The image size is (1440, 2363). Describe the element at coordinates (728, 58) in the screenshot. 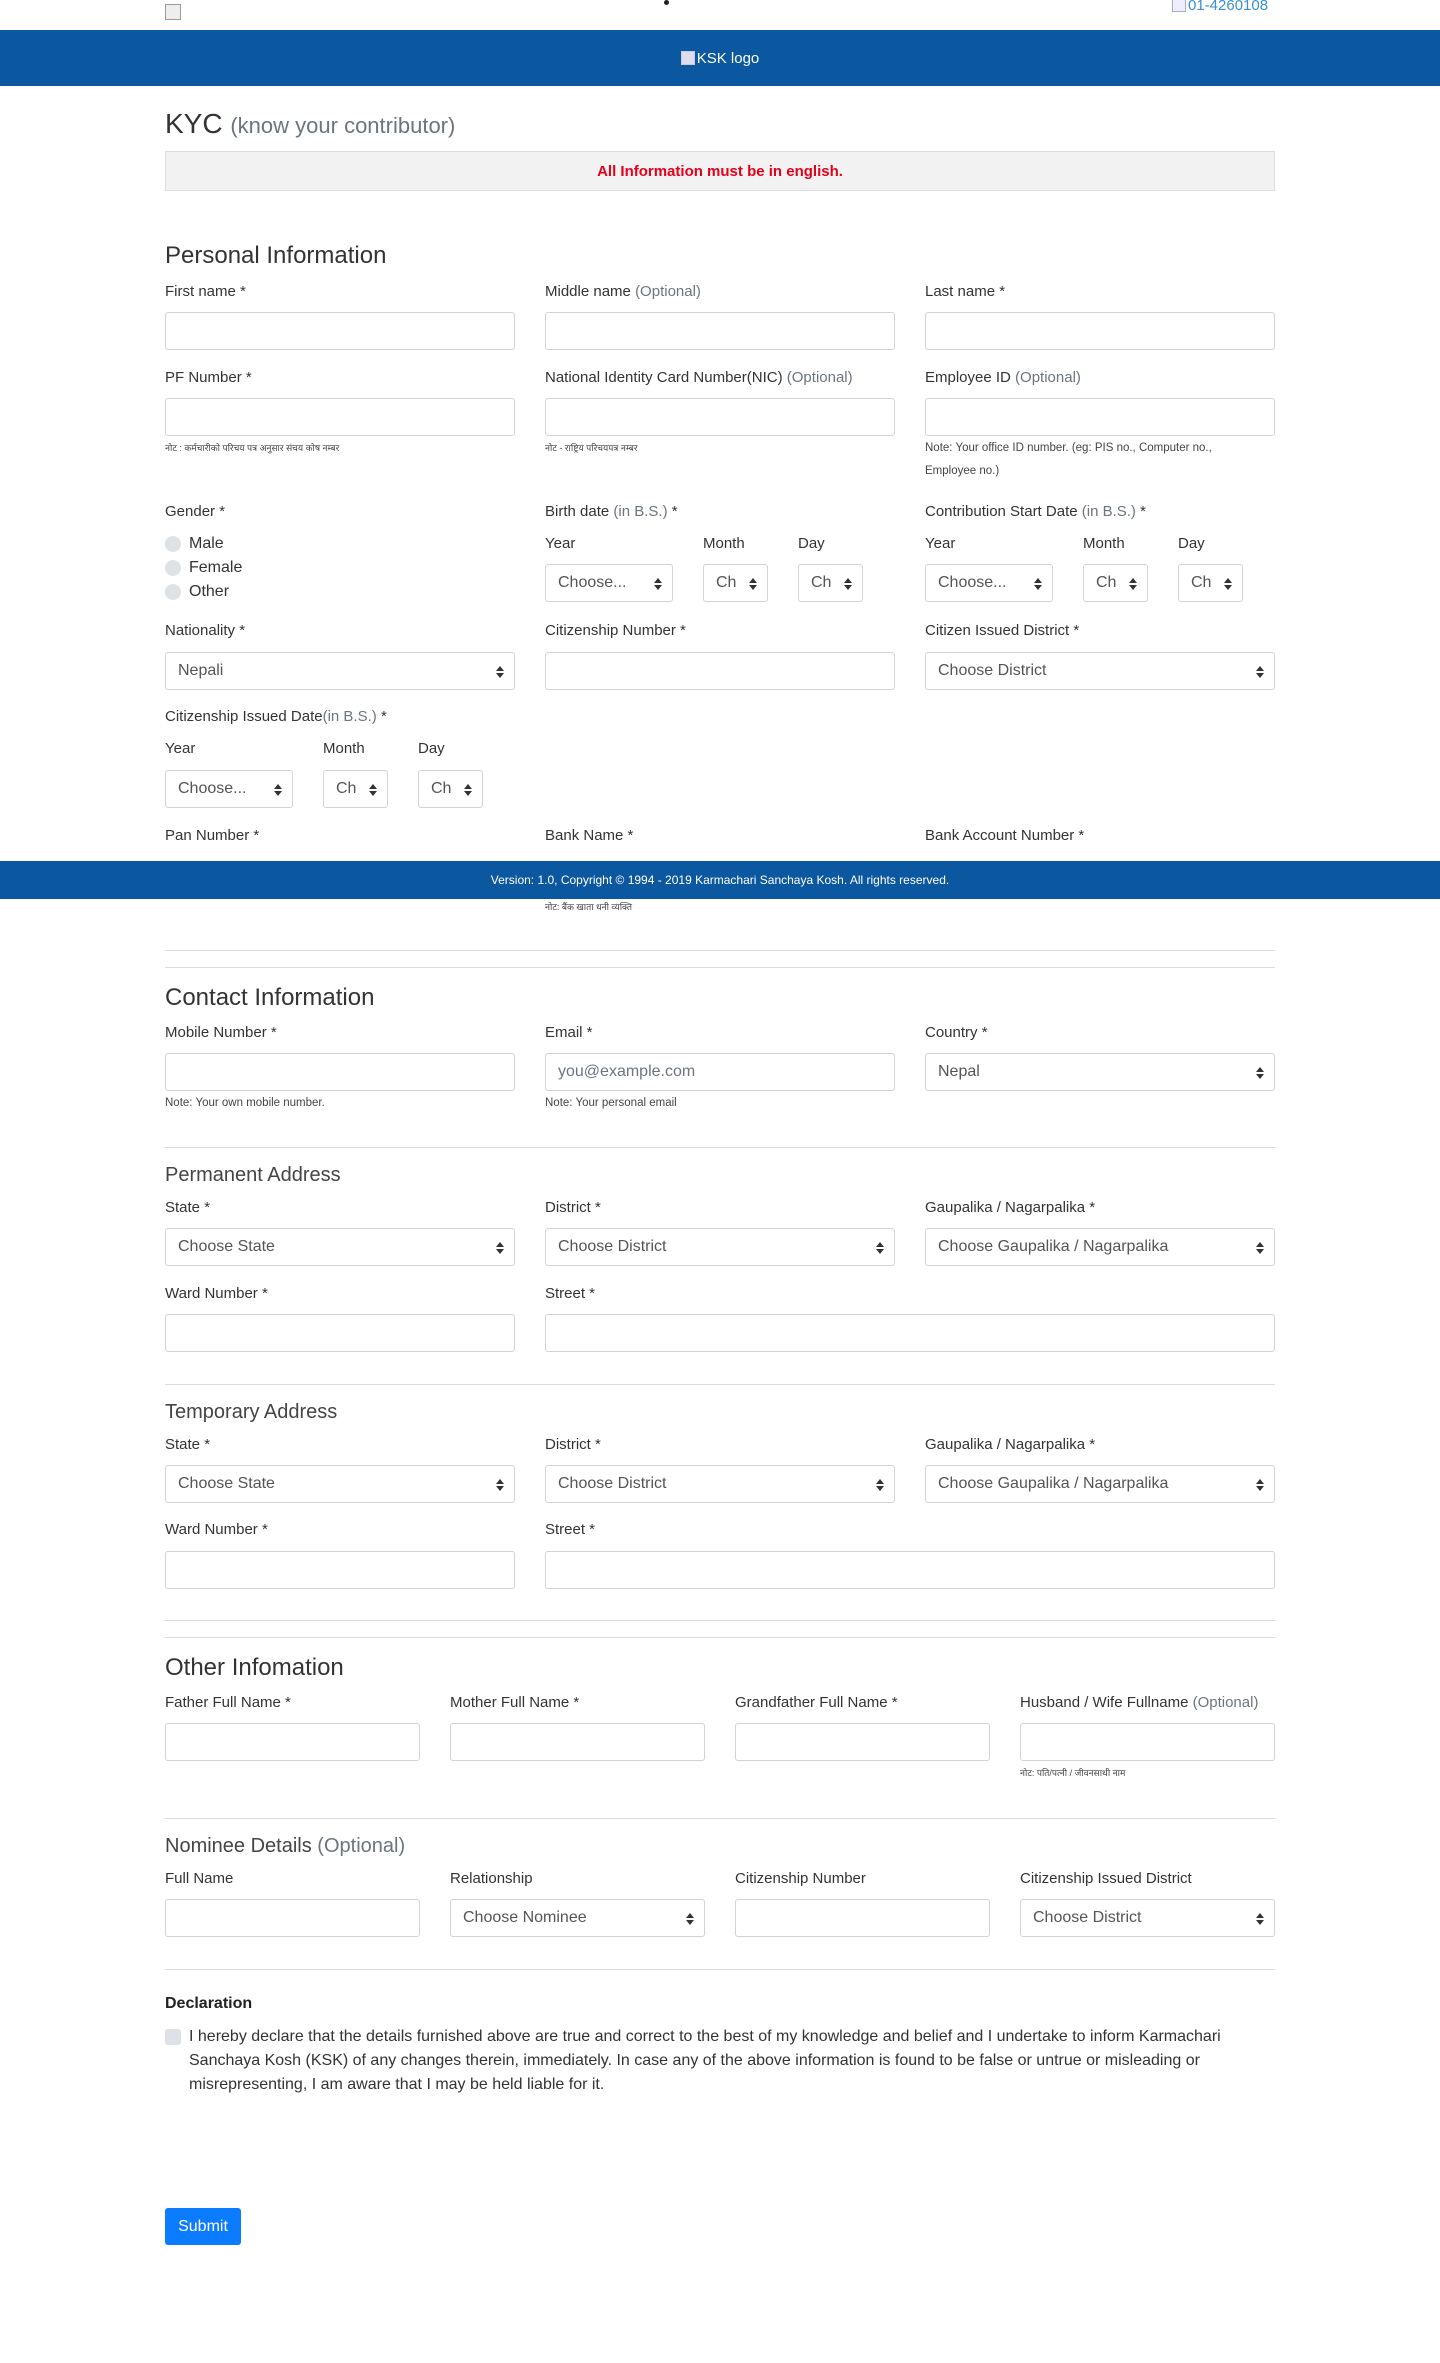

I see `logo-alt-text: KSK logo` at that location.